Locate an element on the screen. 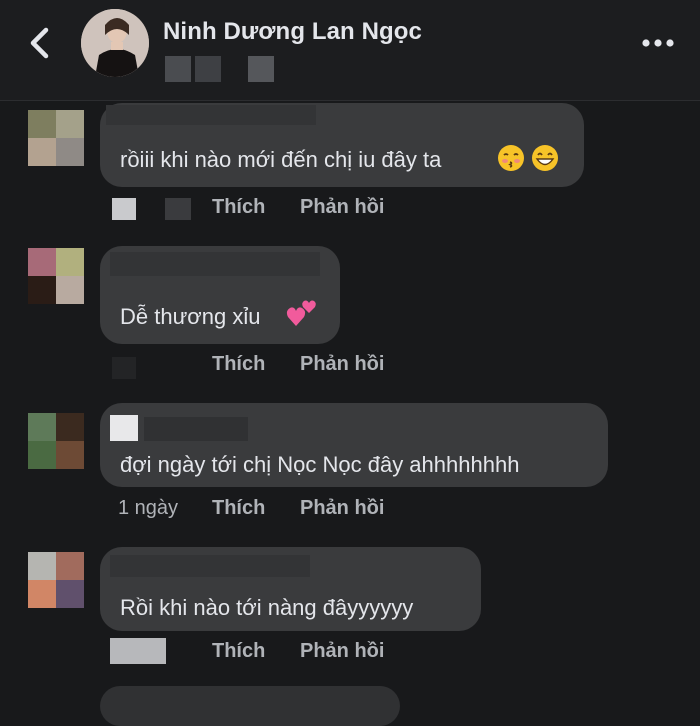  avatar-photo is located at coordinates (115, 43).